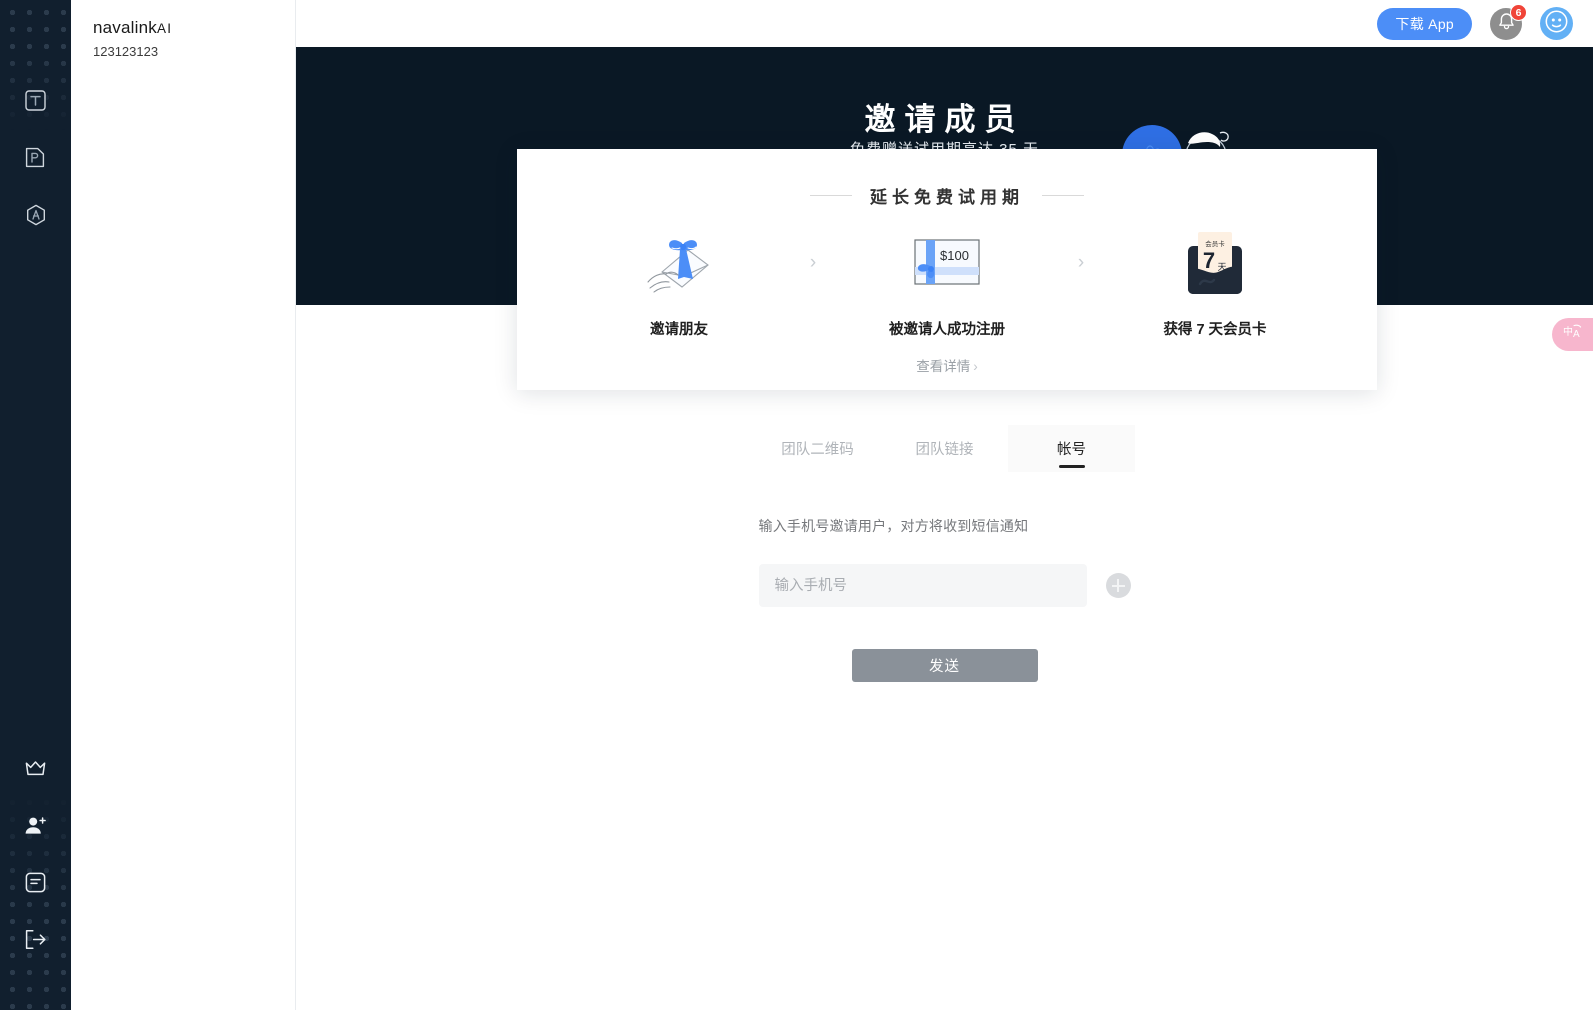 This screenshot has height=1010, width=1593. I want to click on promo-details-link: 查看详情 ›, so click(947, 365).